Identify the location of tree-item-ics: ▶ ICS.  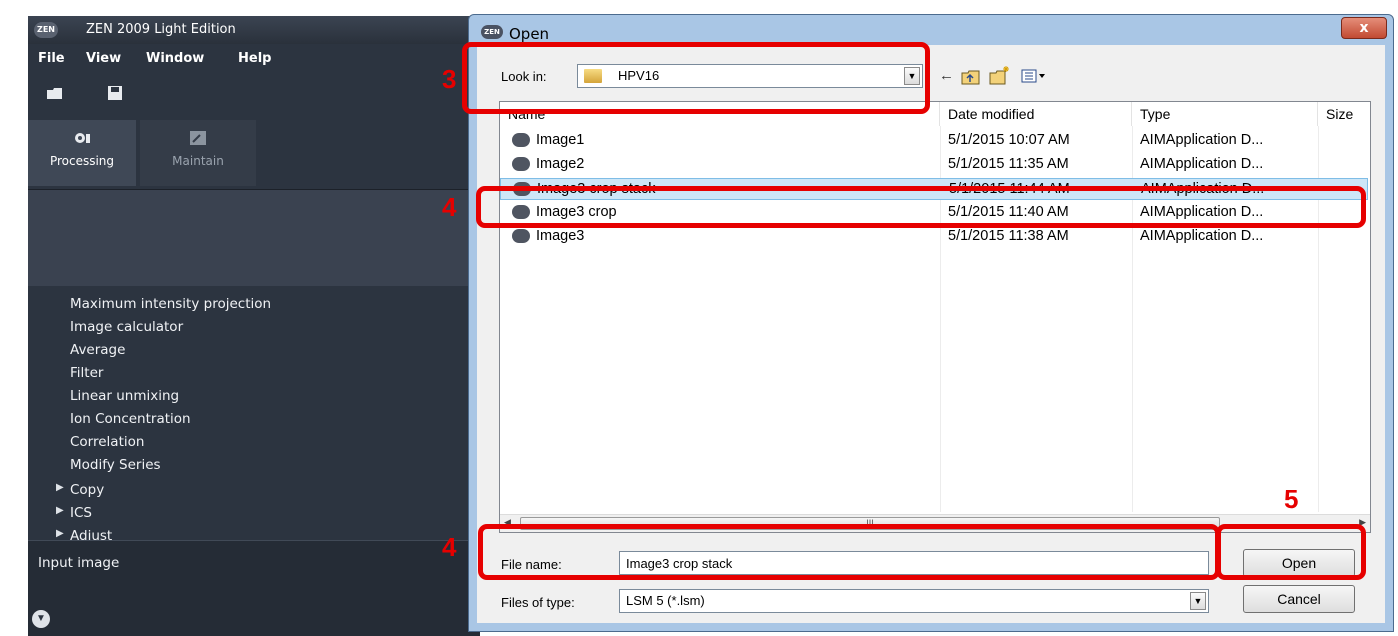
(74, 515).